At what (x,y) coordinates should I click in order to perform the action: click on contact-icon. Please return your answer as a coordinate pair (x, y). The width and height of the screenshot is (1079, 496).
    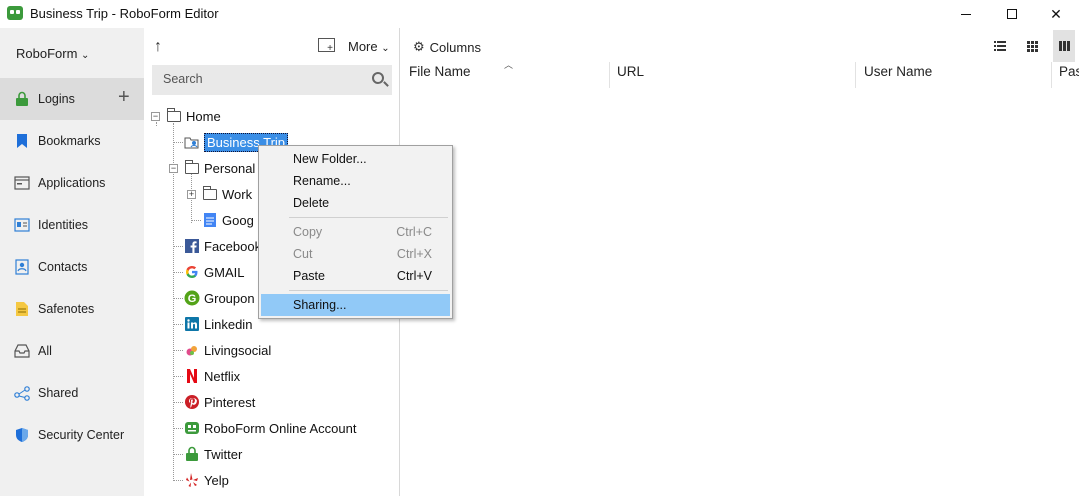
    Looking at the image, I should click on (22, 267).